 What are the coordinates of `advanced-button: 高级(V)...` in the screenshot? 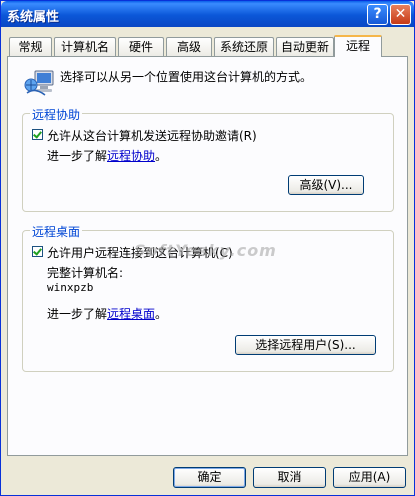 It's located at (326, 185).